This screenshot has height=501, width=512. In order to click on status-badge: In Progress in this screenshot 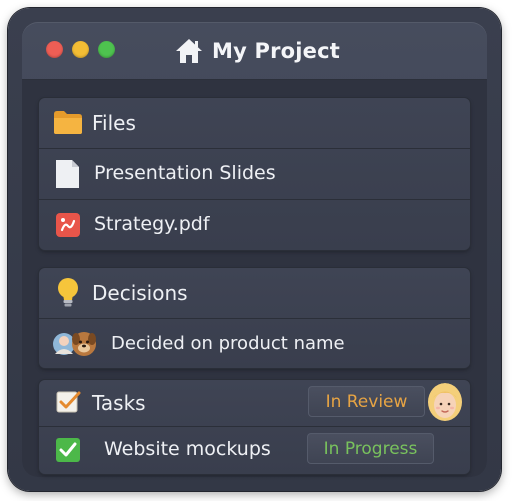, I will do `click(370, 448)`.